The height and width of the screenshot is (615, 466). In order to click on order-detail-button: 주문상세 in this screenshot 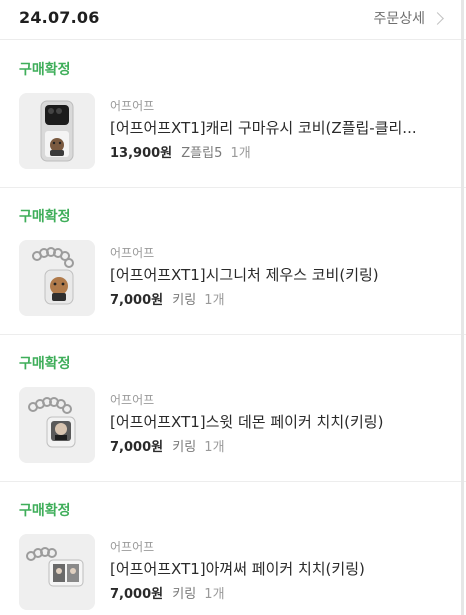, I will do `click(408, 18)`.